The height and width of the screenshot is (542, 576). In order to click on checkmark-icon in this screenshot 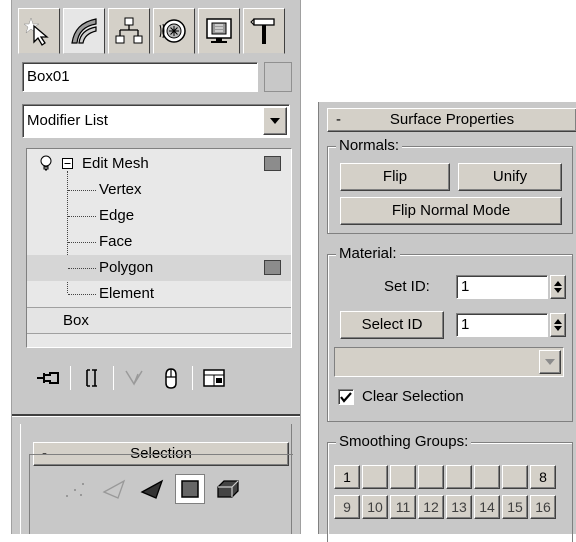, I will do `click(346, 397)`.